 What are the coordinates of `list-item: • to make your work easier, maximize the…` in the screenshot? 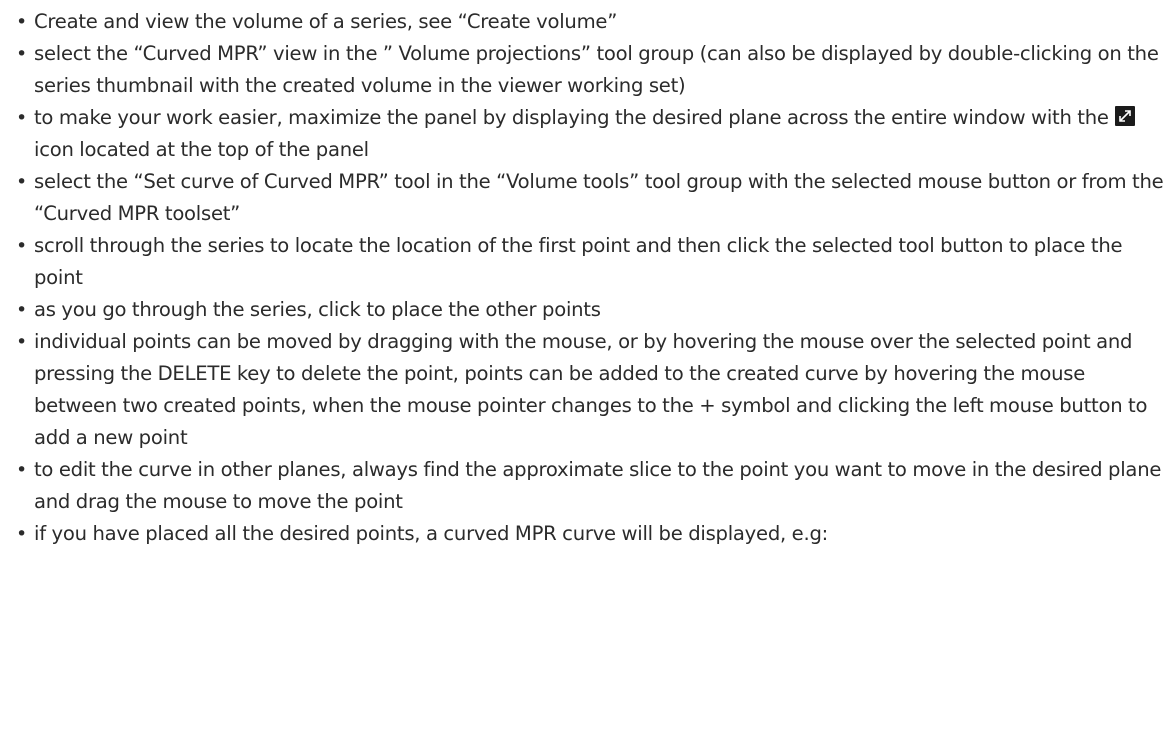 It's located at (590, 134).